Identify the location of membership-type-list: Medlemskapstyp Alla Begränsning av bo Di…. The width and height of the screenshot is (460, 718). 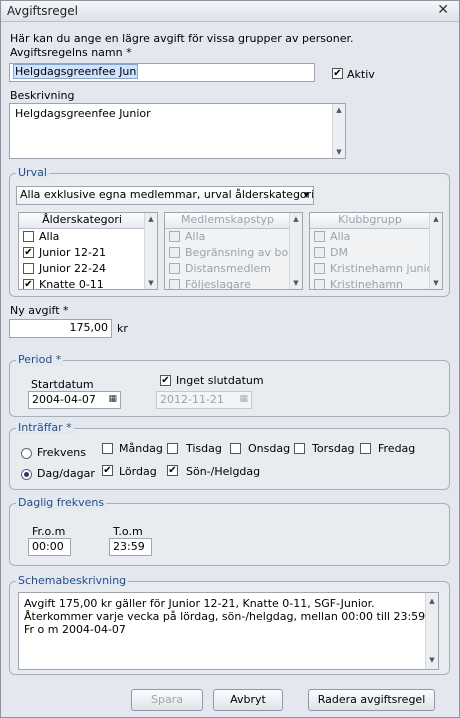
(233, 251).